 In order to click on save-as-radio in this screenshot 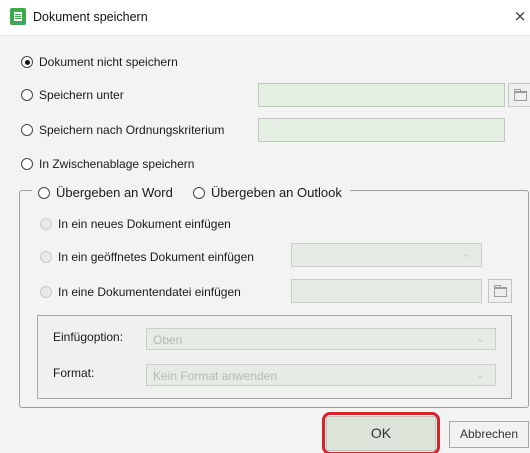, I will do `click(27, 95)`.